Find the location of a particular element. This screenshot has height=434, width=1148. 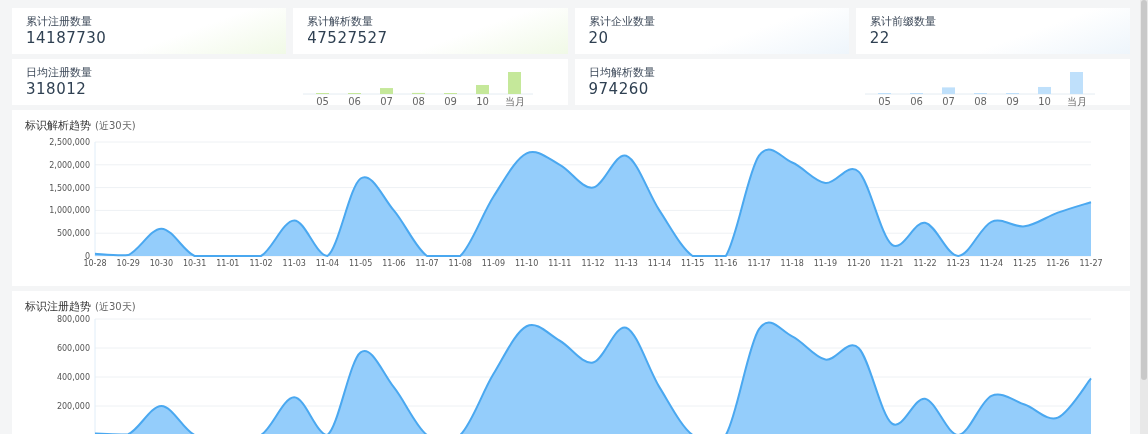

axis-label: 11-09 is located at coordinates (493, 263).